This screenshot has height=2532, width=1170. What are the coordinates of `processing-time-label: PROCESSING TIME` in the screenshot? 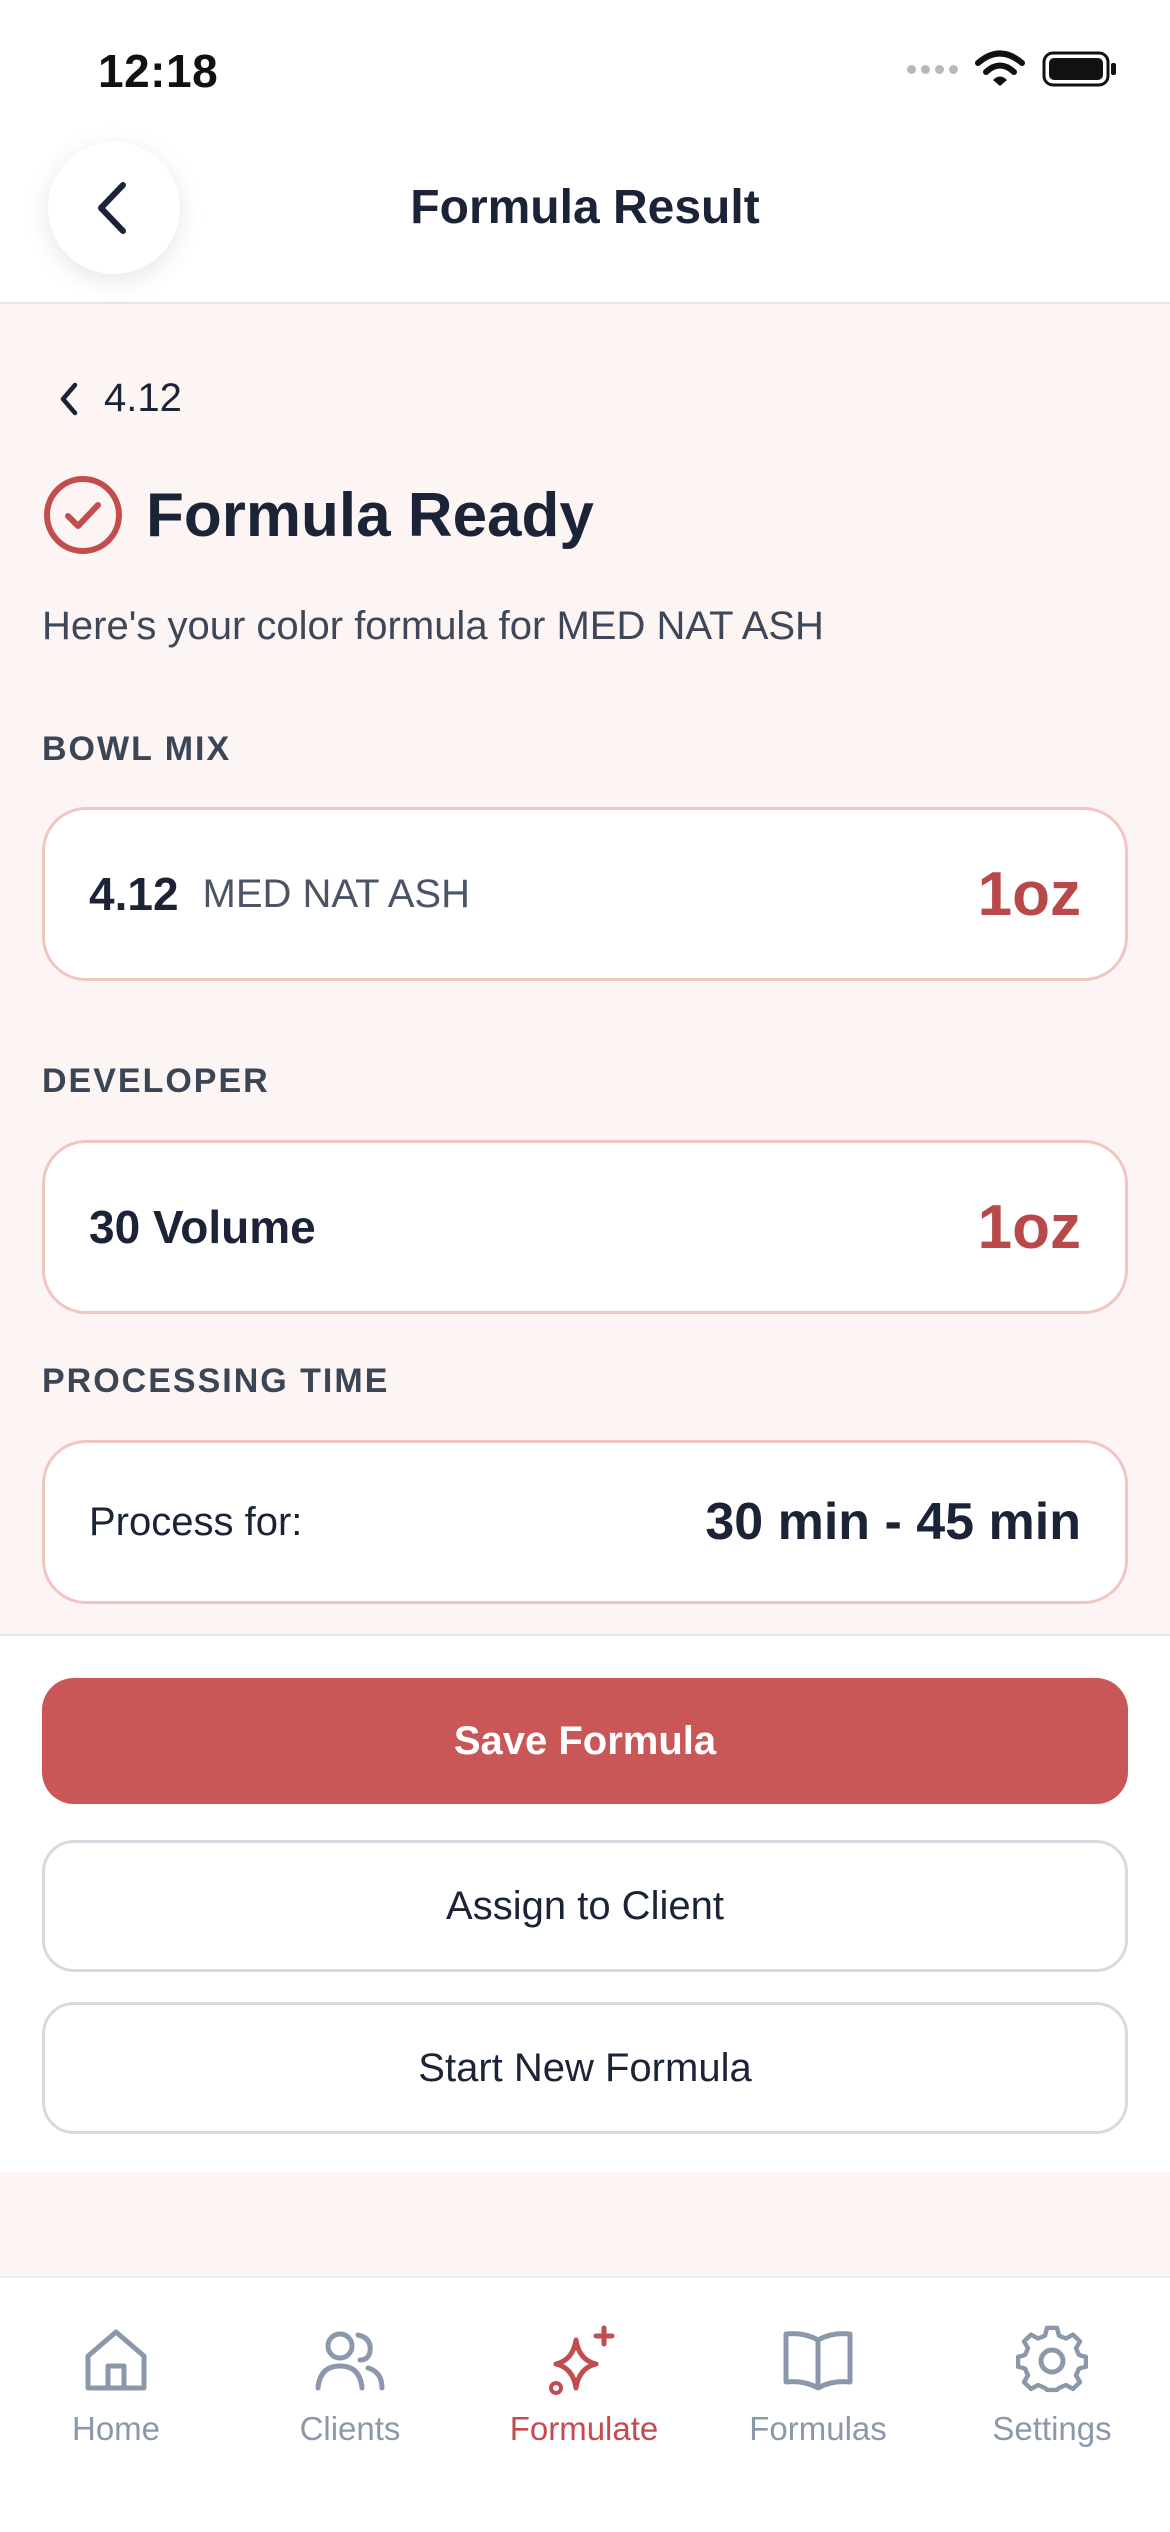 It's located at (216, 1381).